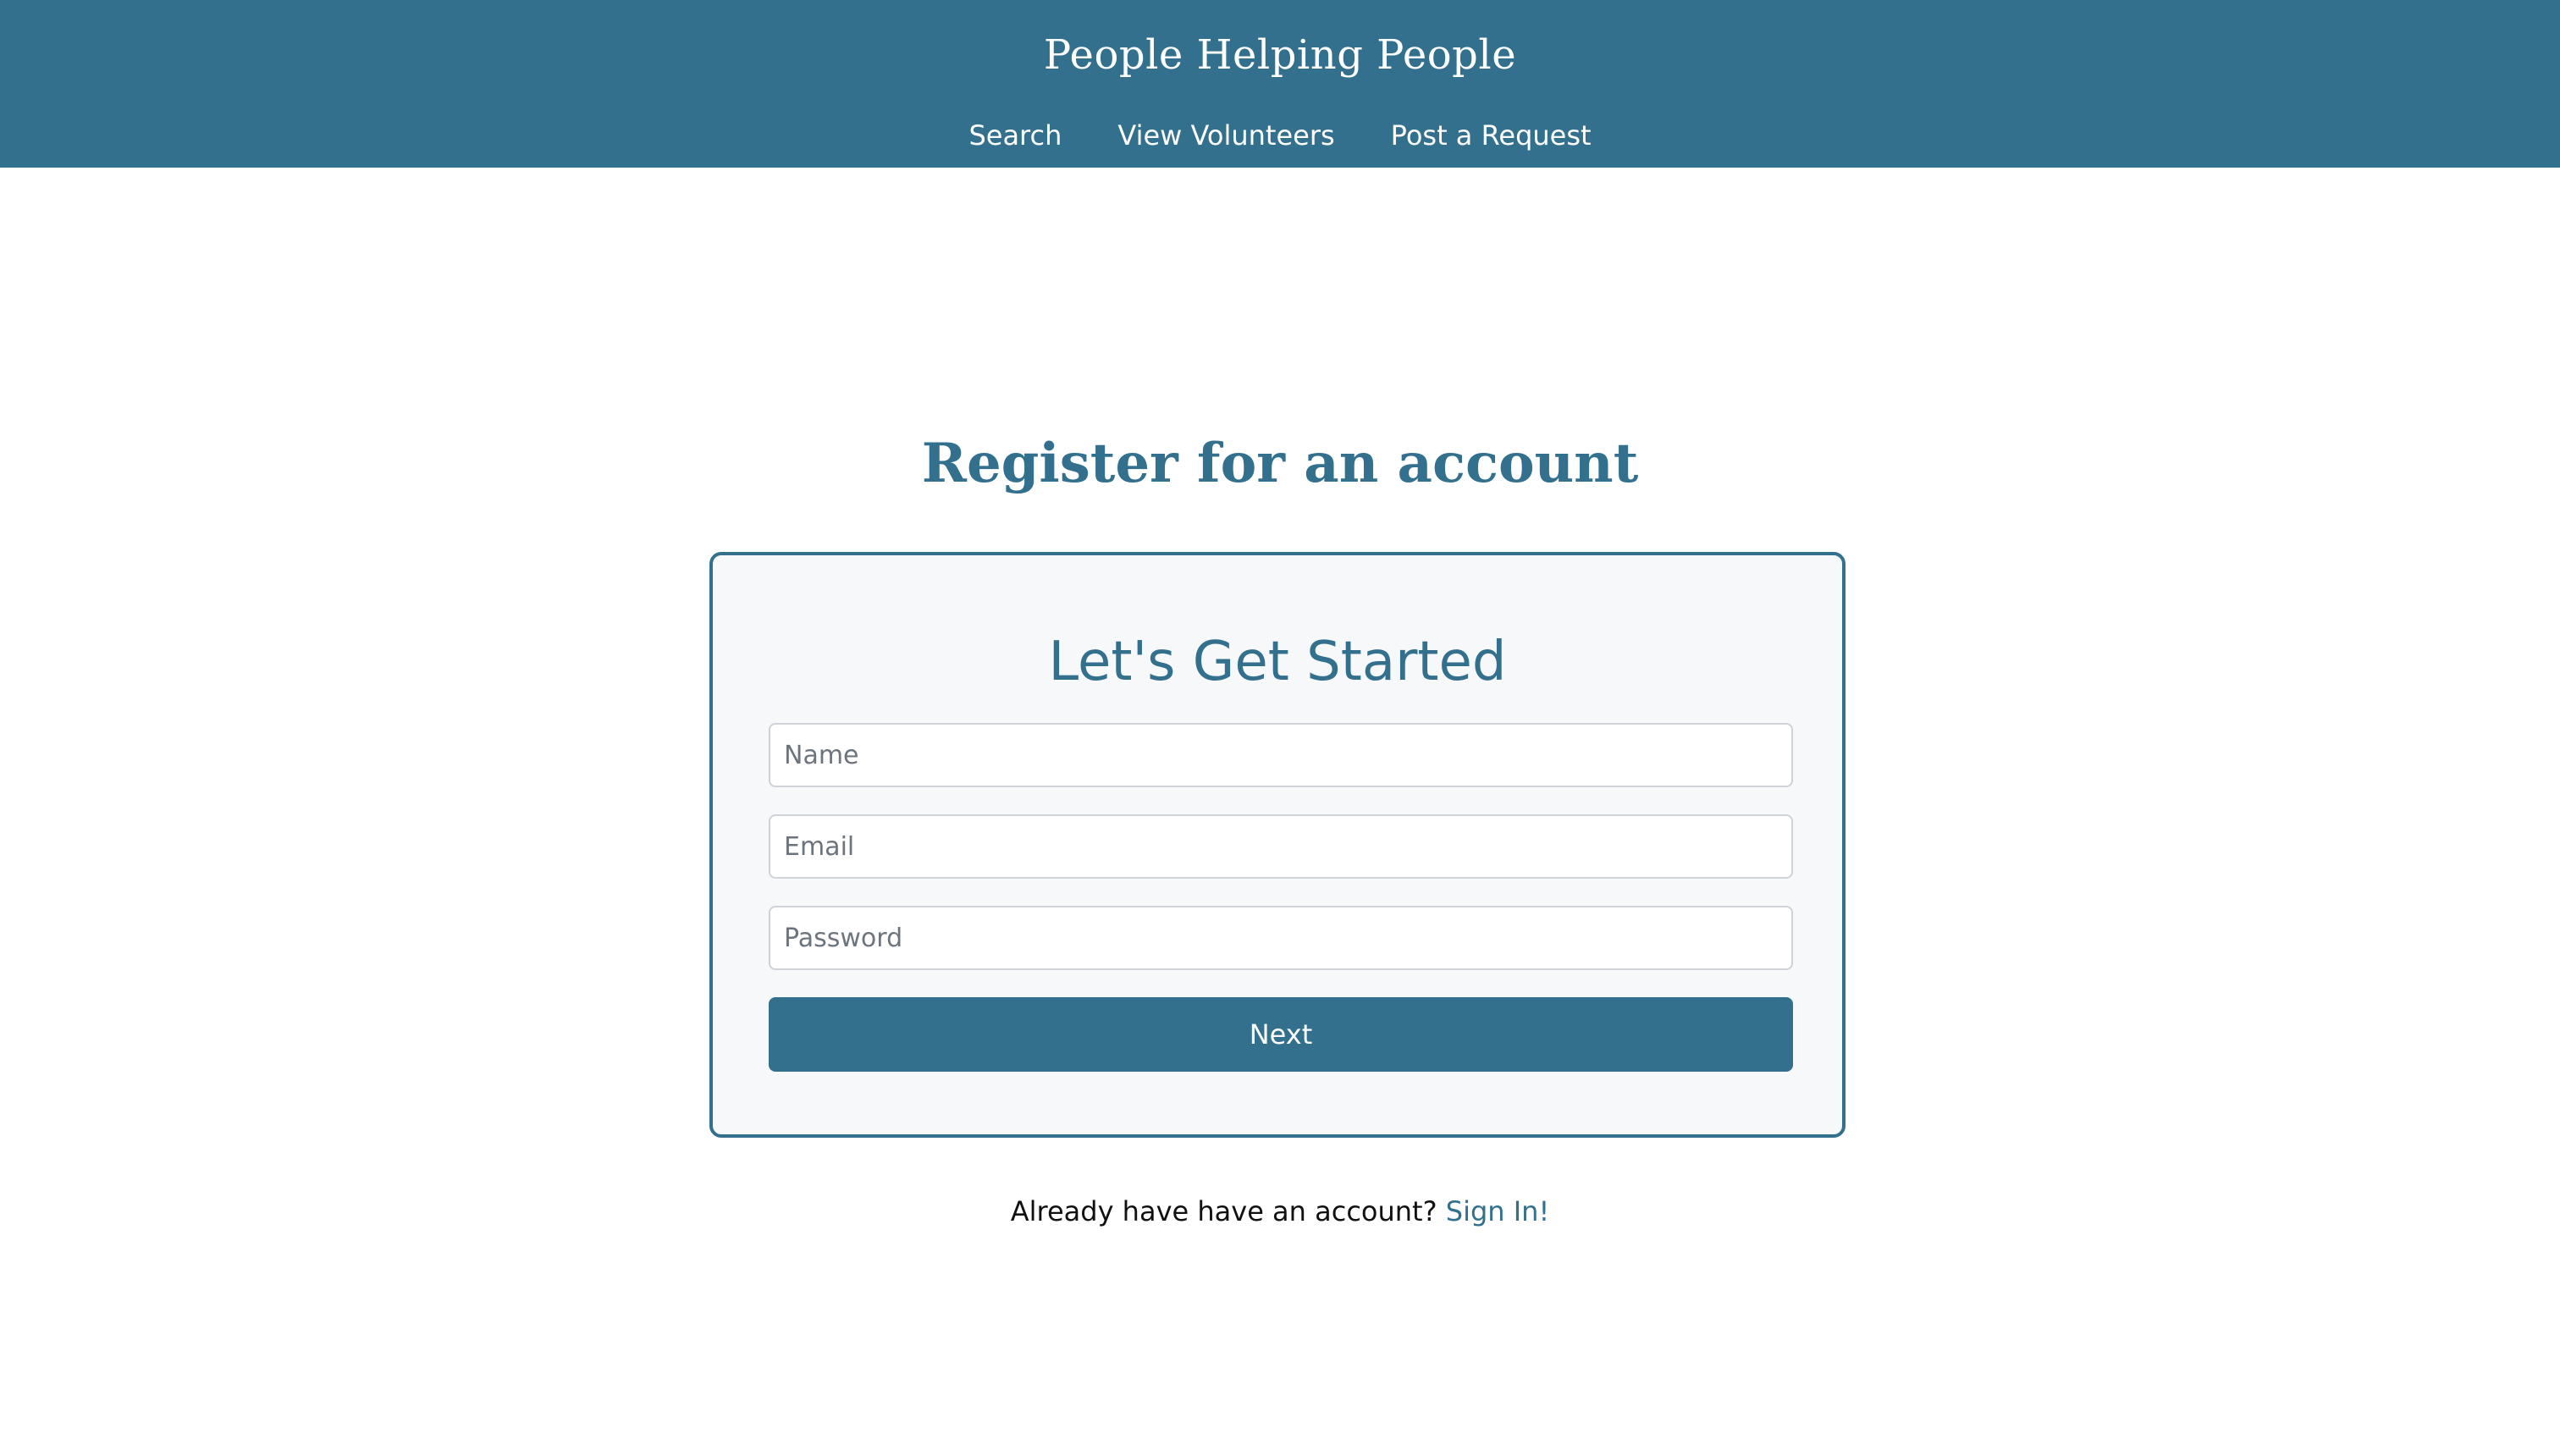  What do you see at coordinates (1281, 938) in the screenshot?
I see `password-input` at bounding box center [1281, 938].